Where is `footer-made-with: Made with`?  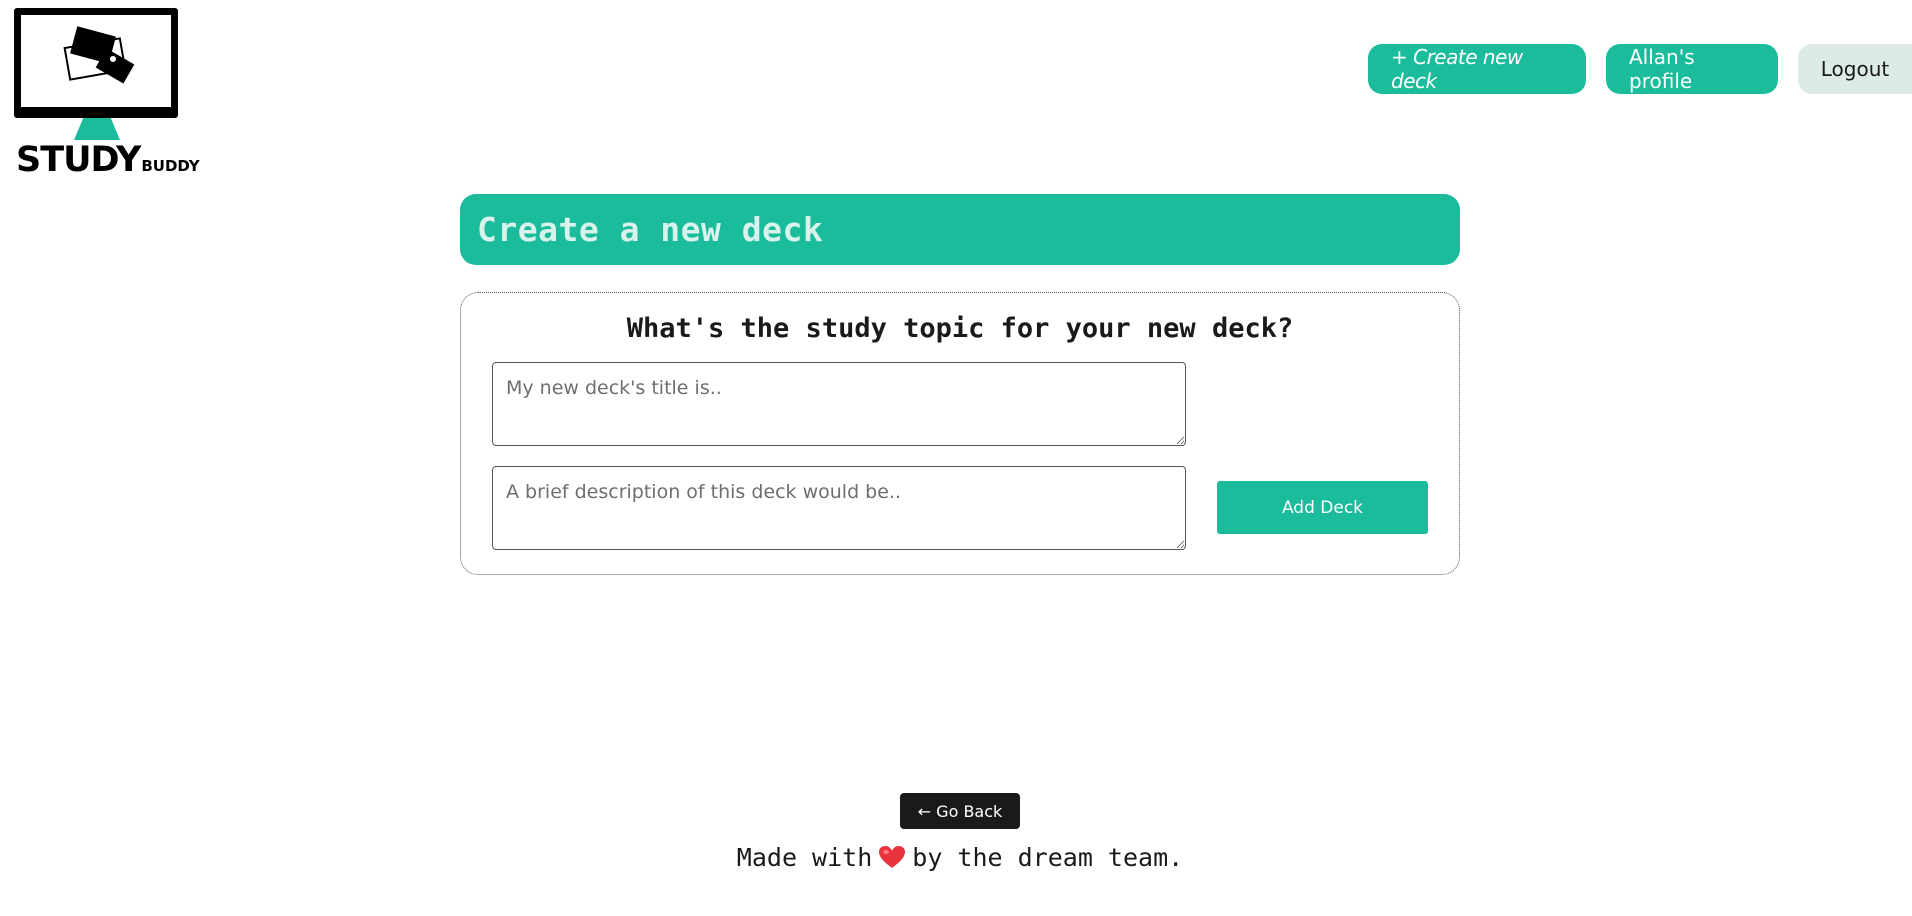
footer-made-with: Made with is located at coordinates (804, 857).